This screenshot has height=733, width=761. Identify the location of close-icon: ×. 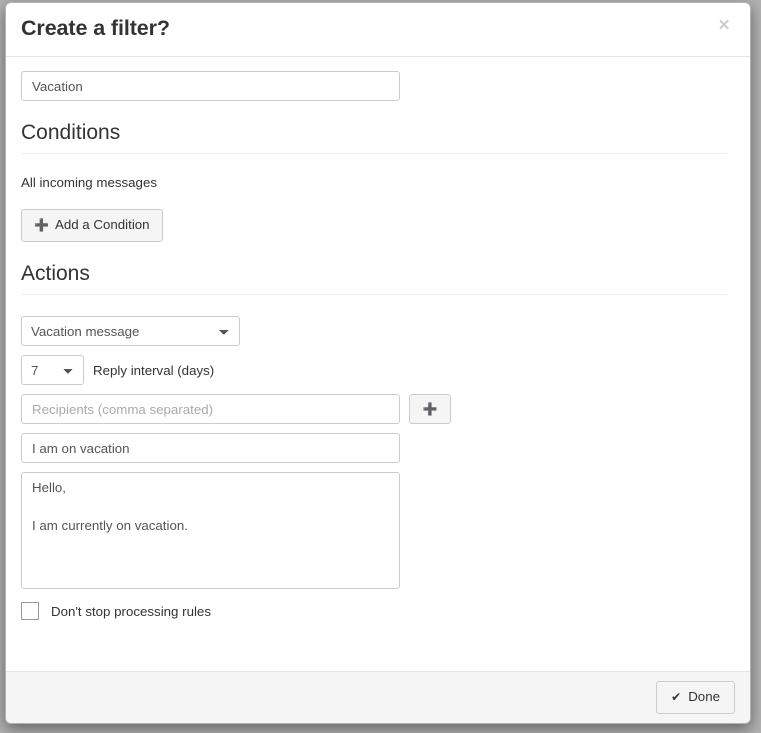
(724, 25).